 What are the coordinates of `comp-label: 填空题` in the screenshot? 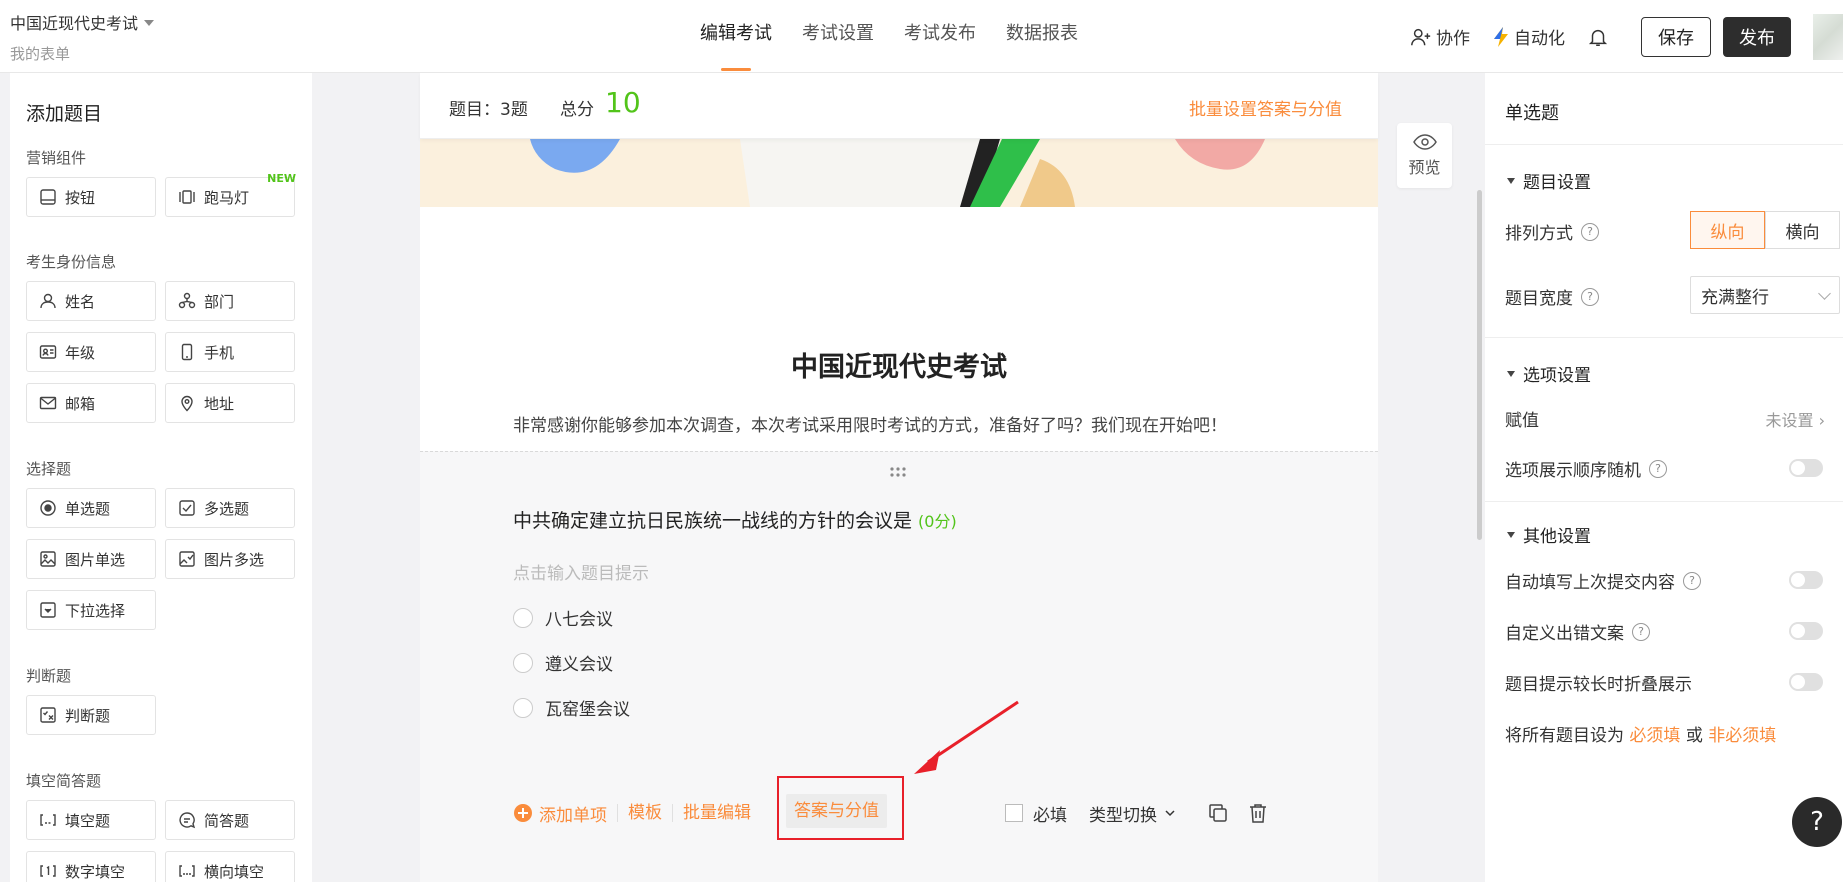 It's located at (88, 820).